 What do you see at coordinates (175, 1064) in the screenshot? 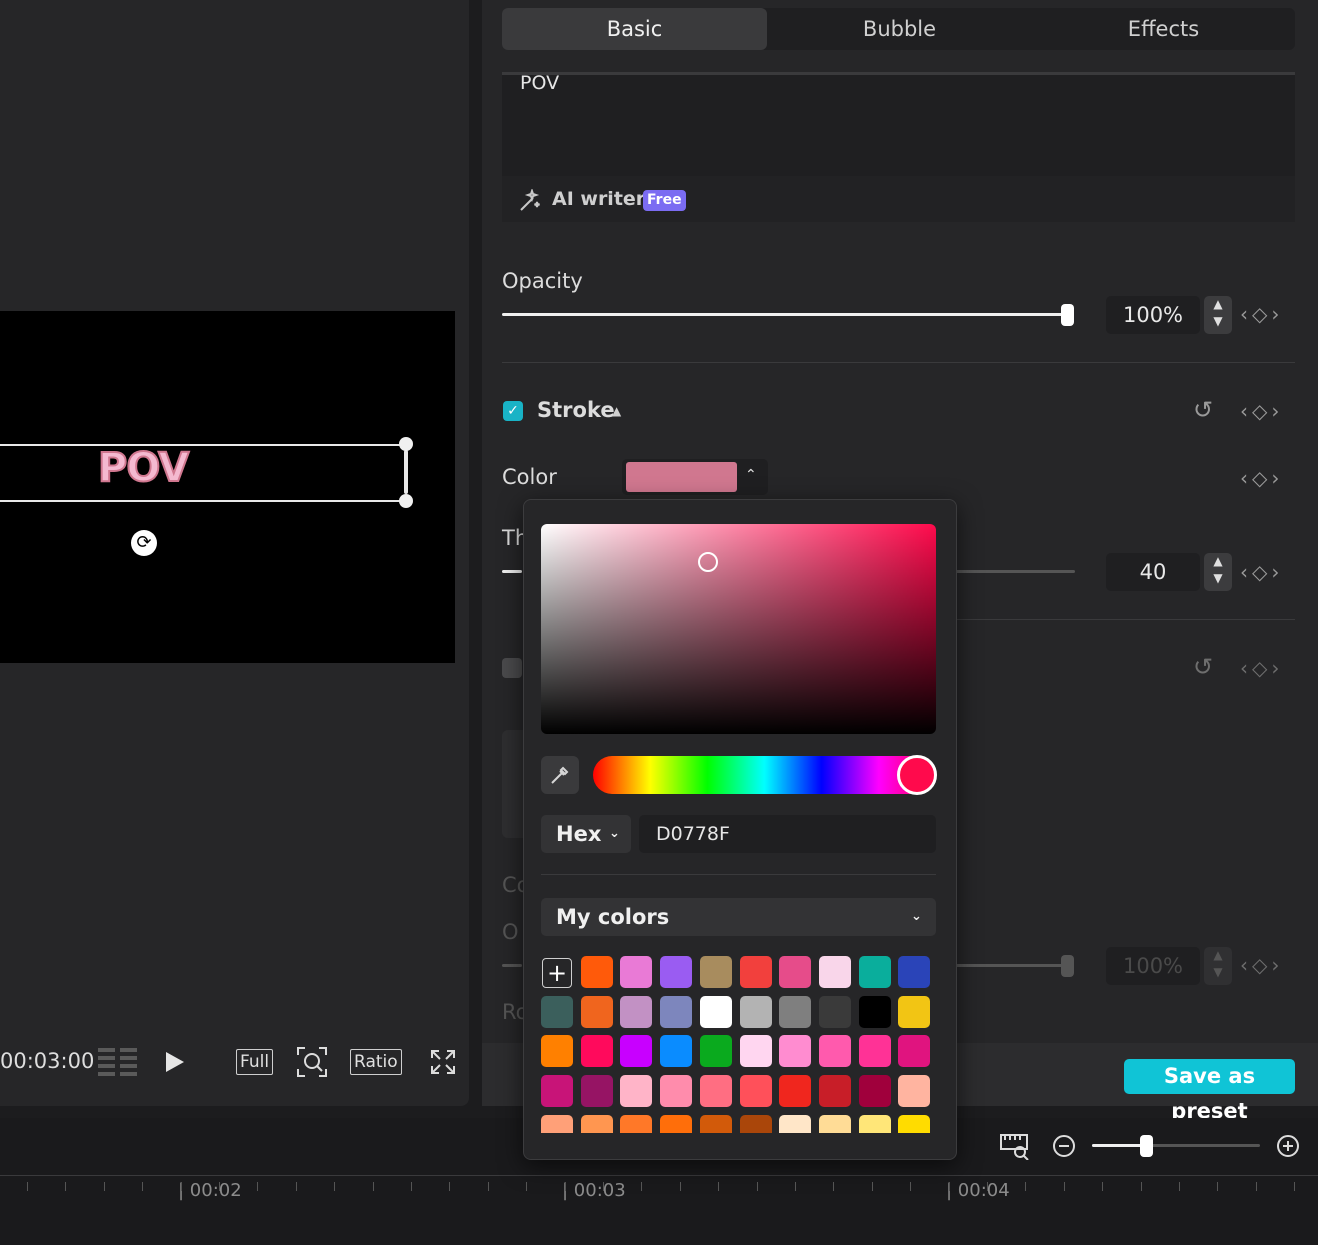
I see `play-icon` at bounding box center [175, 1064].